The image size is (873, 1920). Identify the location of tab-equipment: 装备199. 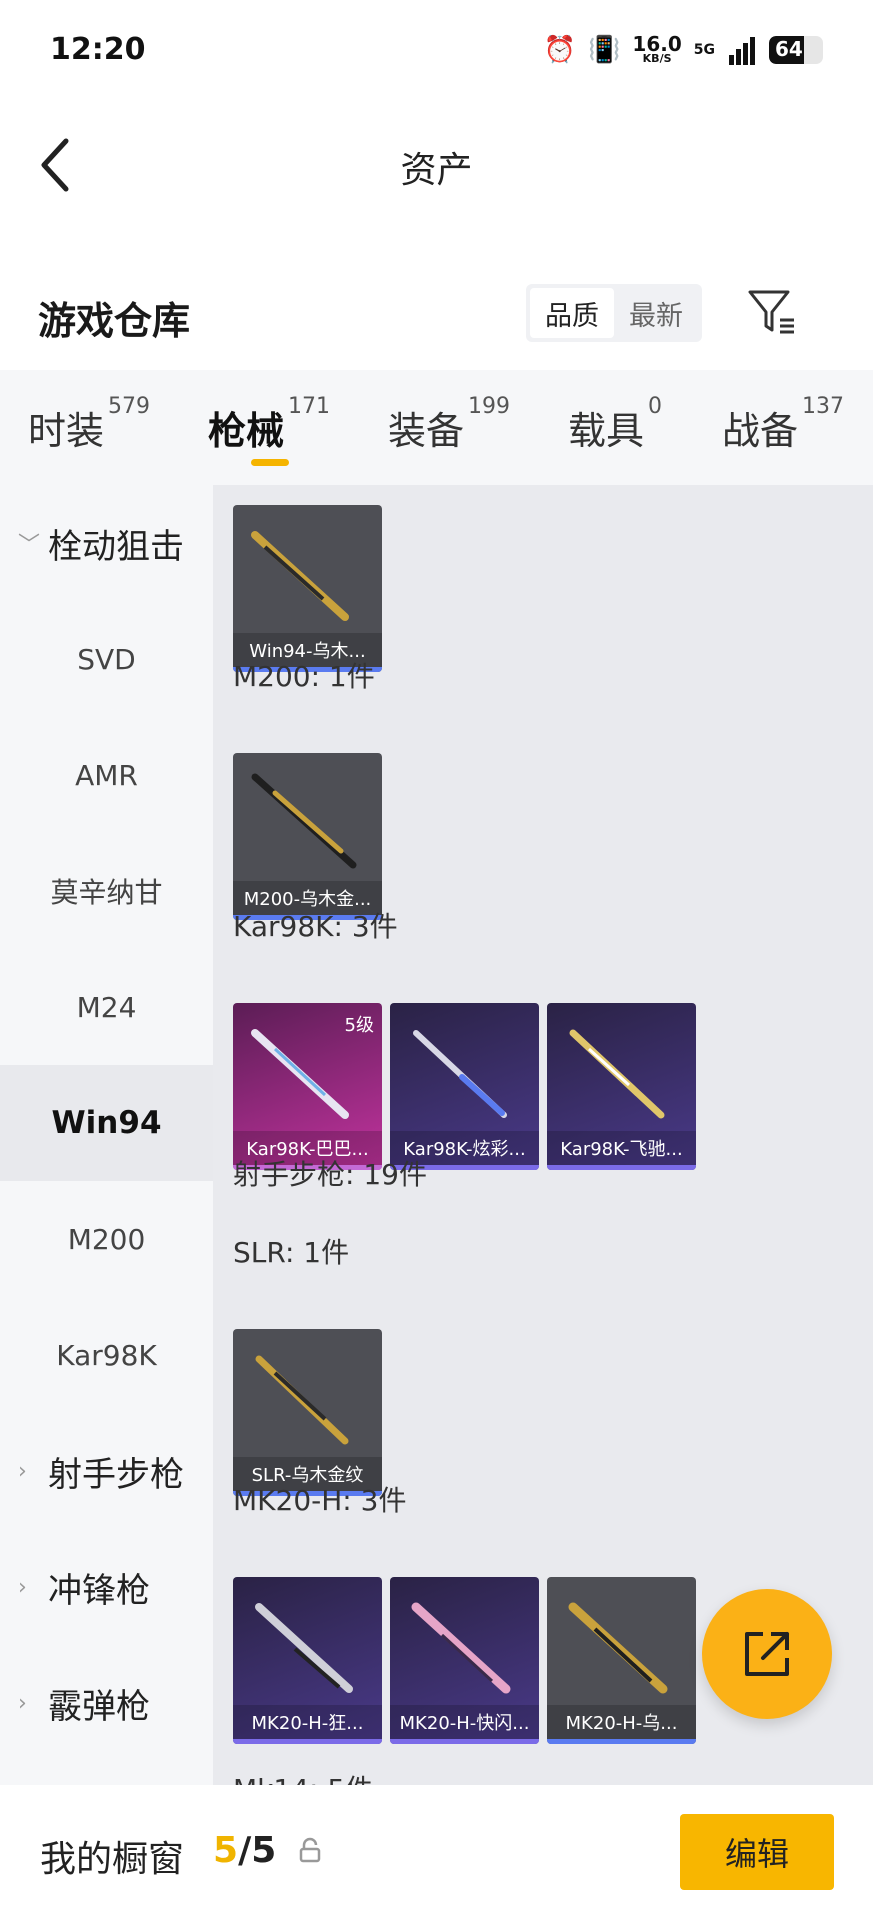
(449, 424).